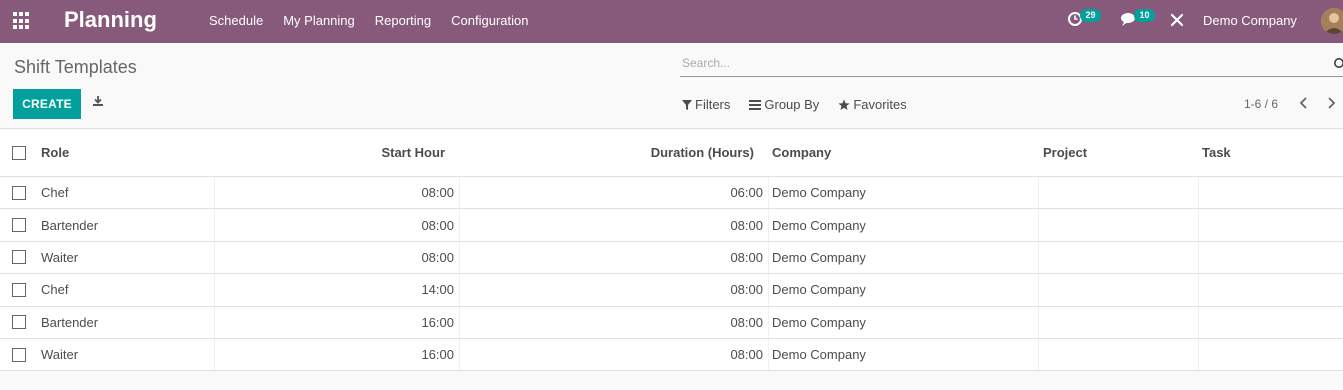 The width and height of the screenshot is (1343, 390). What do you see at coordinates (755, 104) in the screenshot?
I see `list-bars-icon` at bounding box center [755, 104].